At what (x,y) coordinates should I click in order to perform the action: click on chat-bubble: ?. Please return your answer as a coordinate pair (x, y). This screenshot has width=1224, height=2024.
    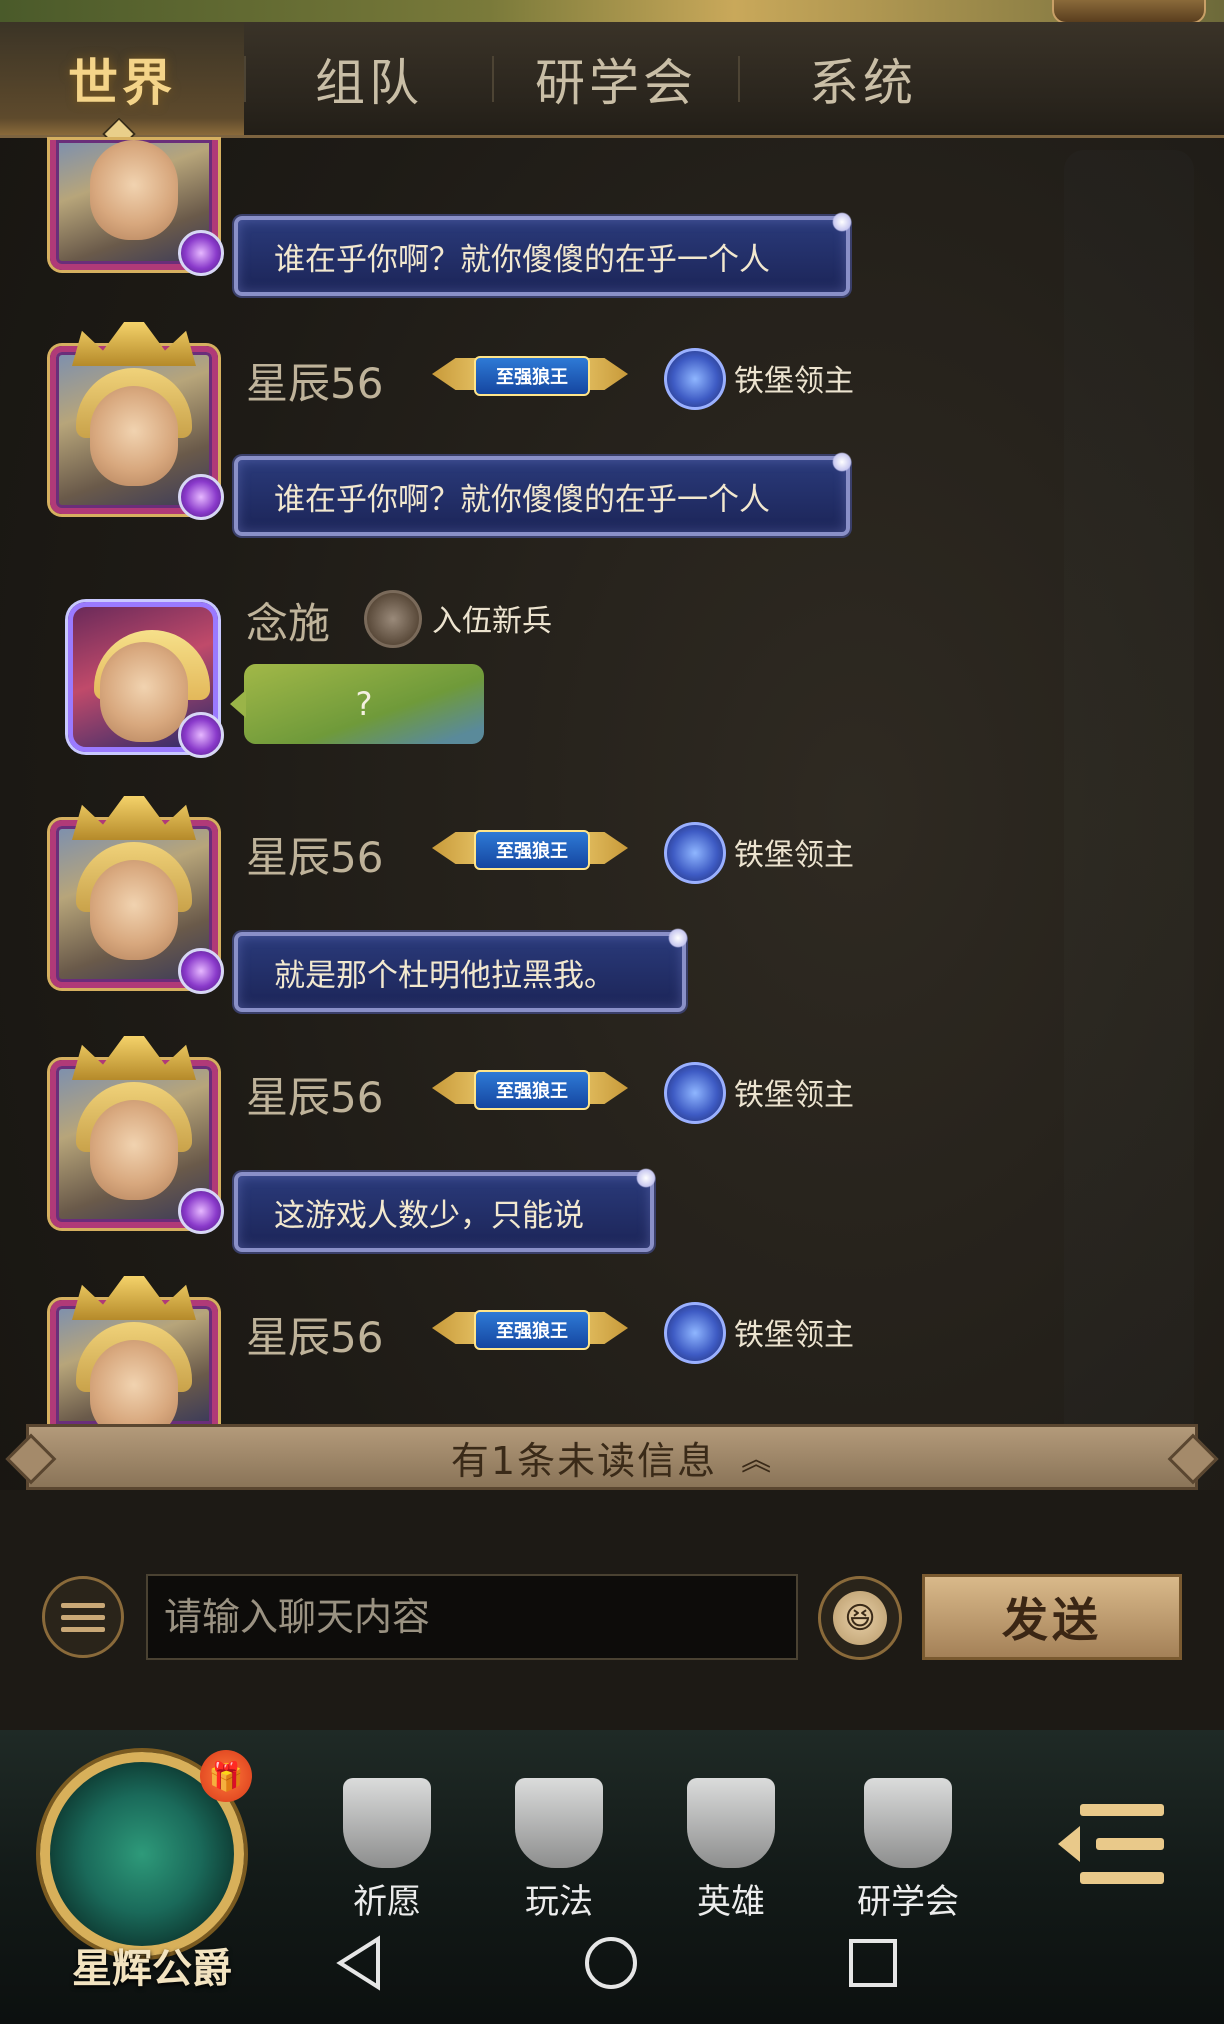
    Looking at the image, I should click on (357, 704).